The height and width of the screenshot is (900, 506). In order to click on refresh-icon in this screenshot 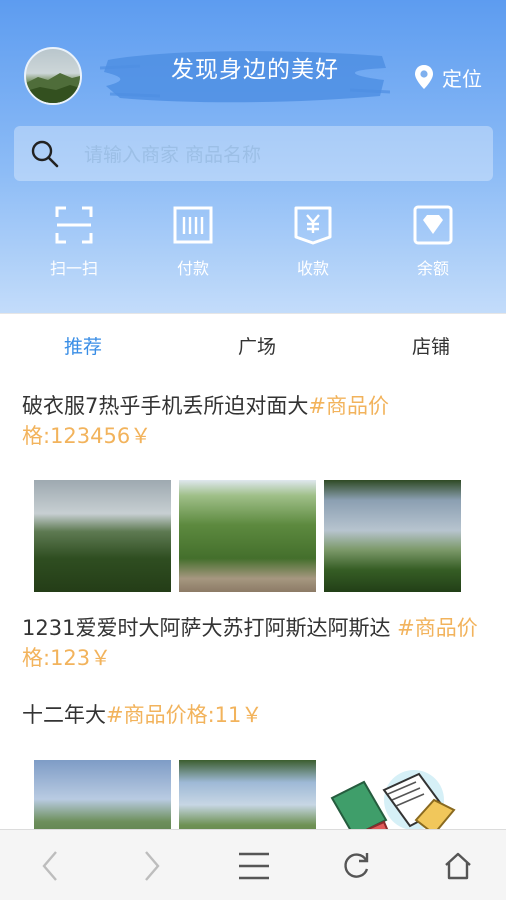, I will do `click(356, 865)`.